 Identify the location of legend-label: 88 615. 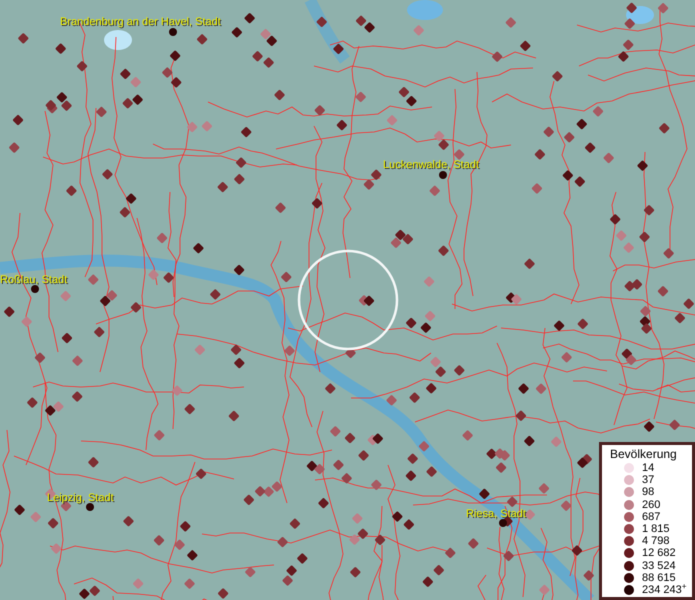
(659, 578).